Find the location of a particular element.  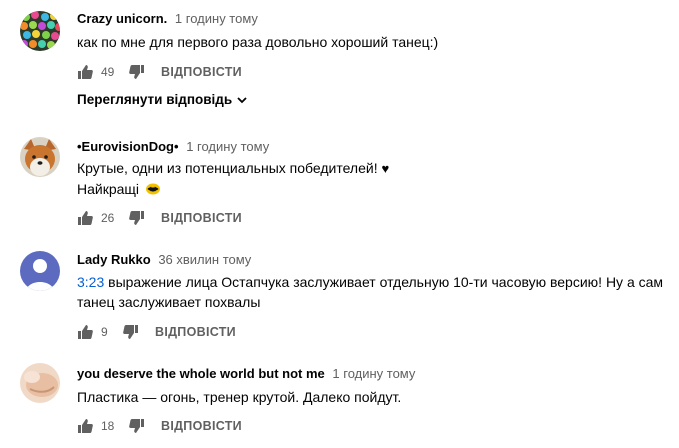

comment-actions: 18 ВІДПОВІСТИ is located at coordinates (159, 426).